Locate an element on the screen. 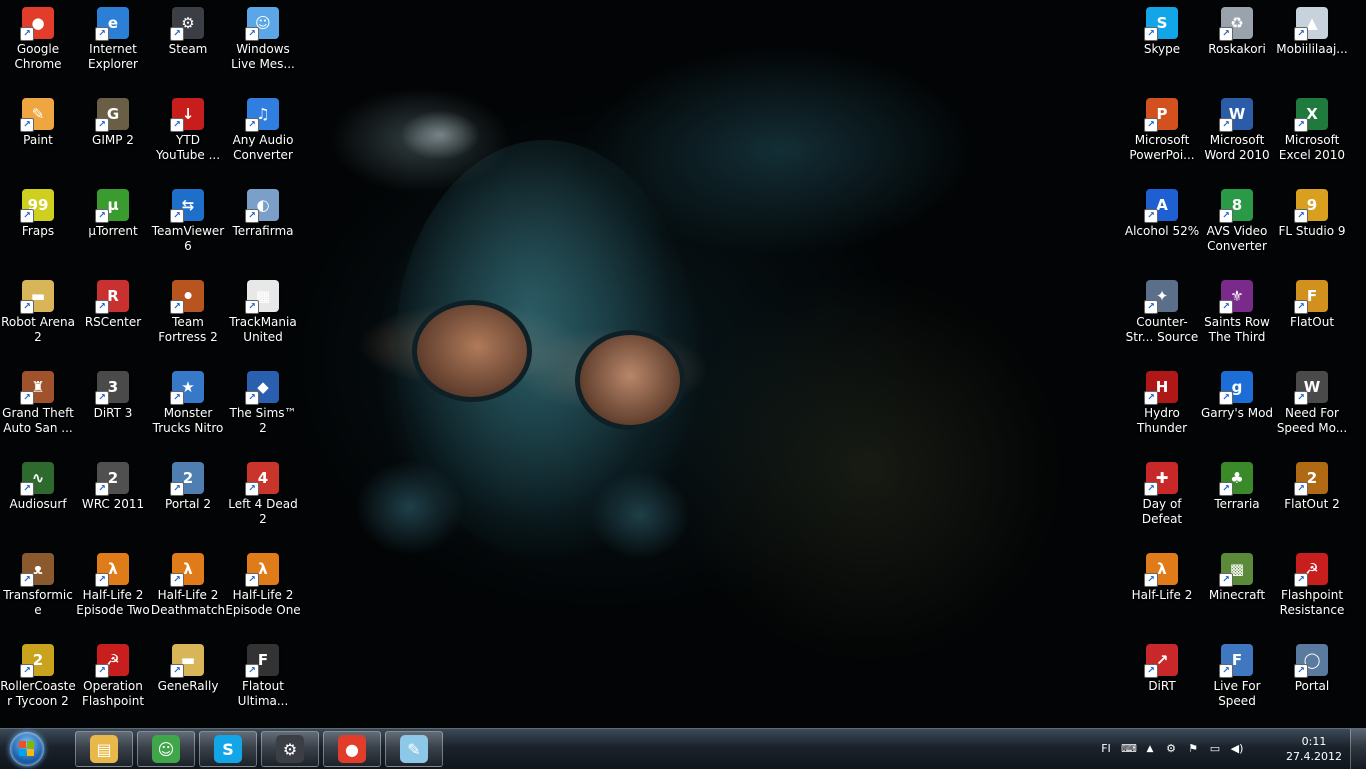 The image size is (1366, 769). clock: 0:11 27.4.2012 is located at coordinates (1314, 749).